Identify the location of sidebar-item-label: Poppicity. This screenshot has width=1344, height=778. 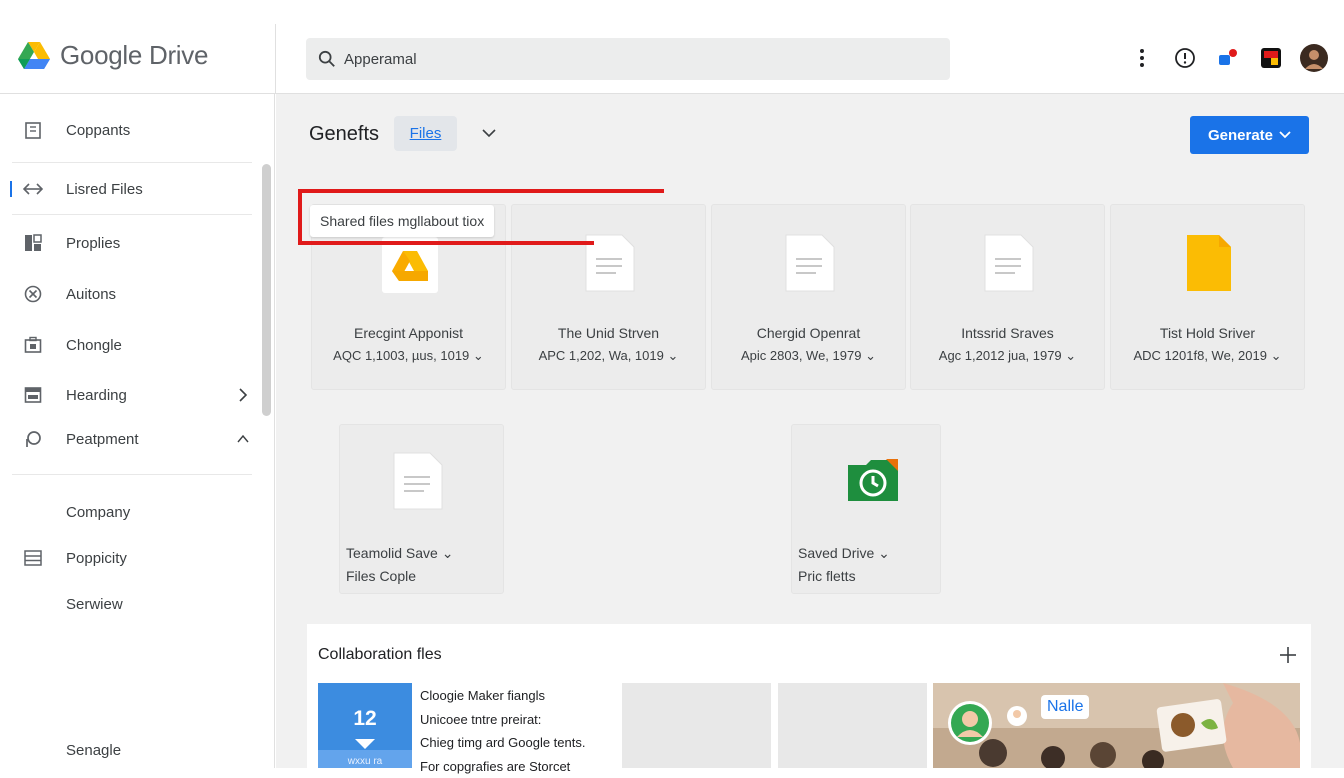
(96, 558).